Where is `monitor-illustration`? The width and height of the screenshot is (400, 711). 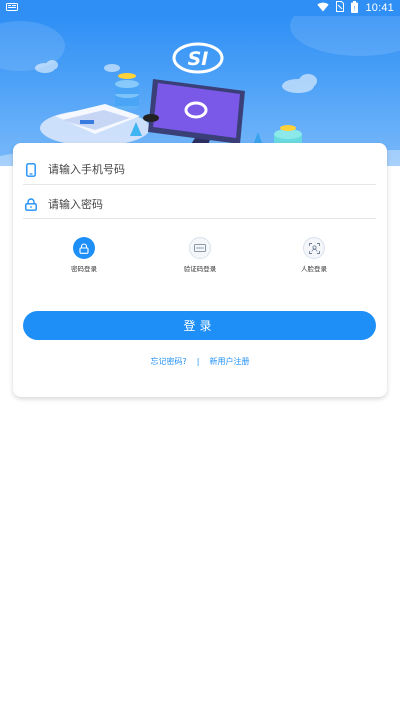
monitor-illustration is located at coordinates (194, 115).